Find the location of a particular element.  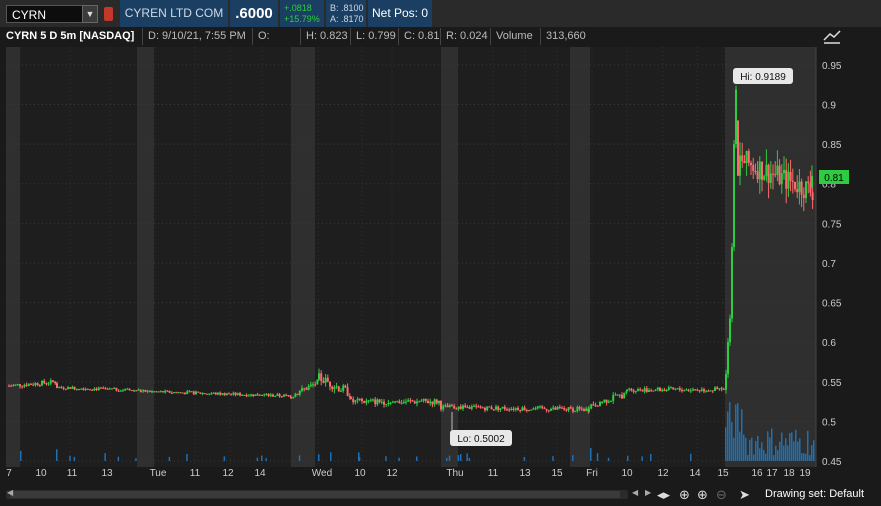

x-tick-label: Thu is located at coordinates (454, 473).